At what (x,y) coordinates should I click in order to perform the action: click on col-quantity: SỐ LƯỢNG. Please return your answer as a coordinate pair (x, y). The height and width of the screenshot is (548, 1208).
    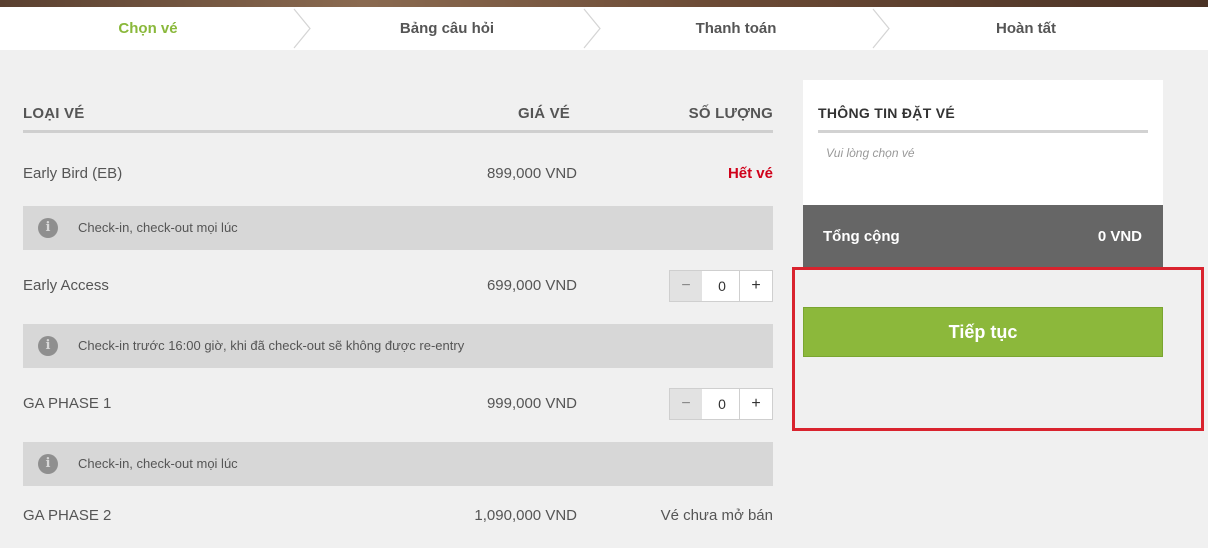
    Looking at the image, I should click on (730, 113).